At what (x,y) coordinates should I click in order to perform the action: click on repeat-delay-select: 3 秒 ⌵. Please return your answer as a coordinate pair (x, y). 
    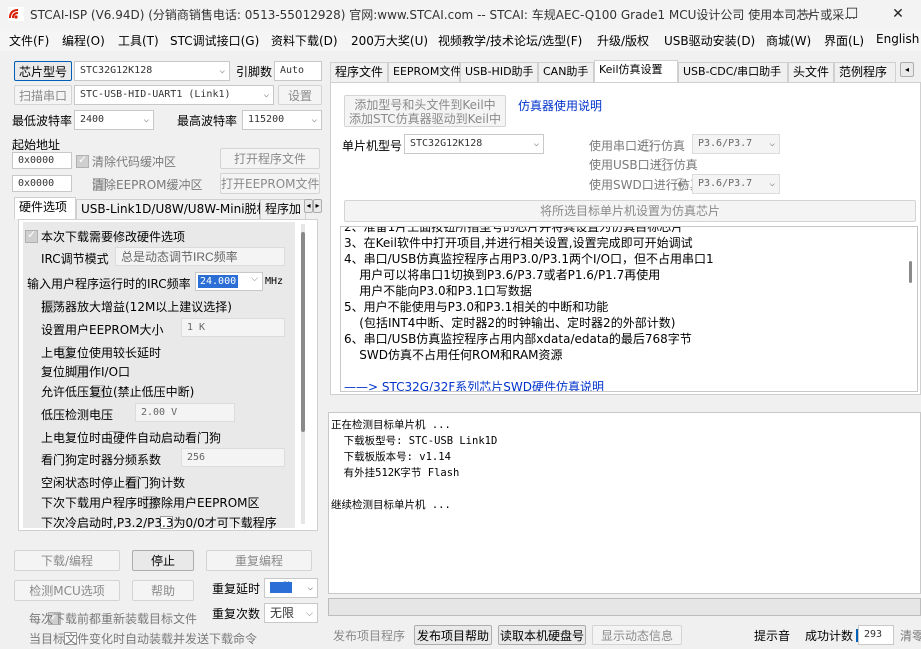
    Looking at the image, I should click on (291, 588).